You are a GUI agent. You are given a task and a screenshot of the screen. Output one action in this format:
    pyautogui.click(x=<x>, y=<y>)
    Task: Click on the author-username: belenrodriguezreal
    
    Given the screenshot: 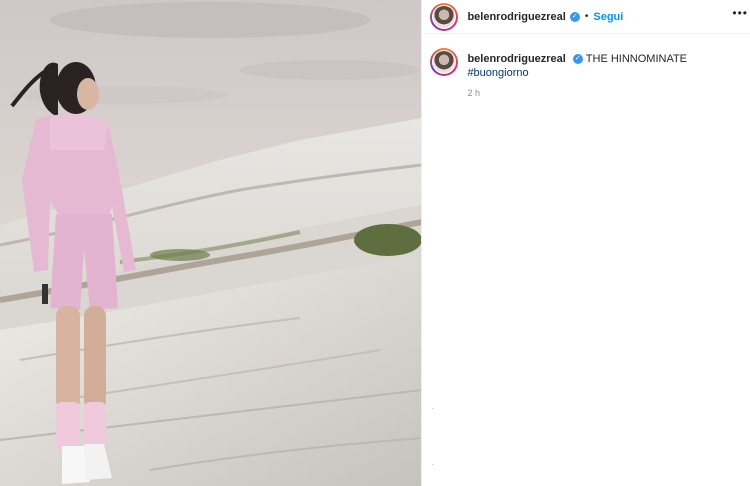 What is the action you would take?
    pyautogui.click(x=516, y=17)
    